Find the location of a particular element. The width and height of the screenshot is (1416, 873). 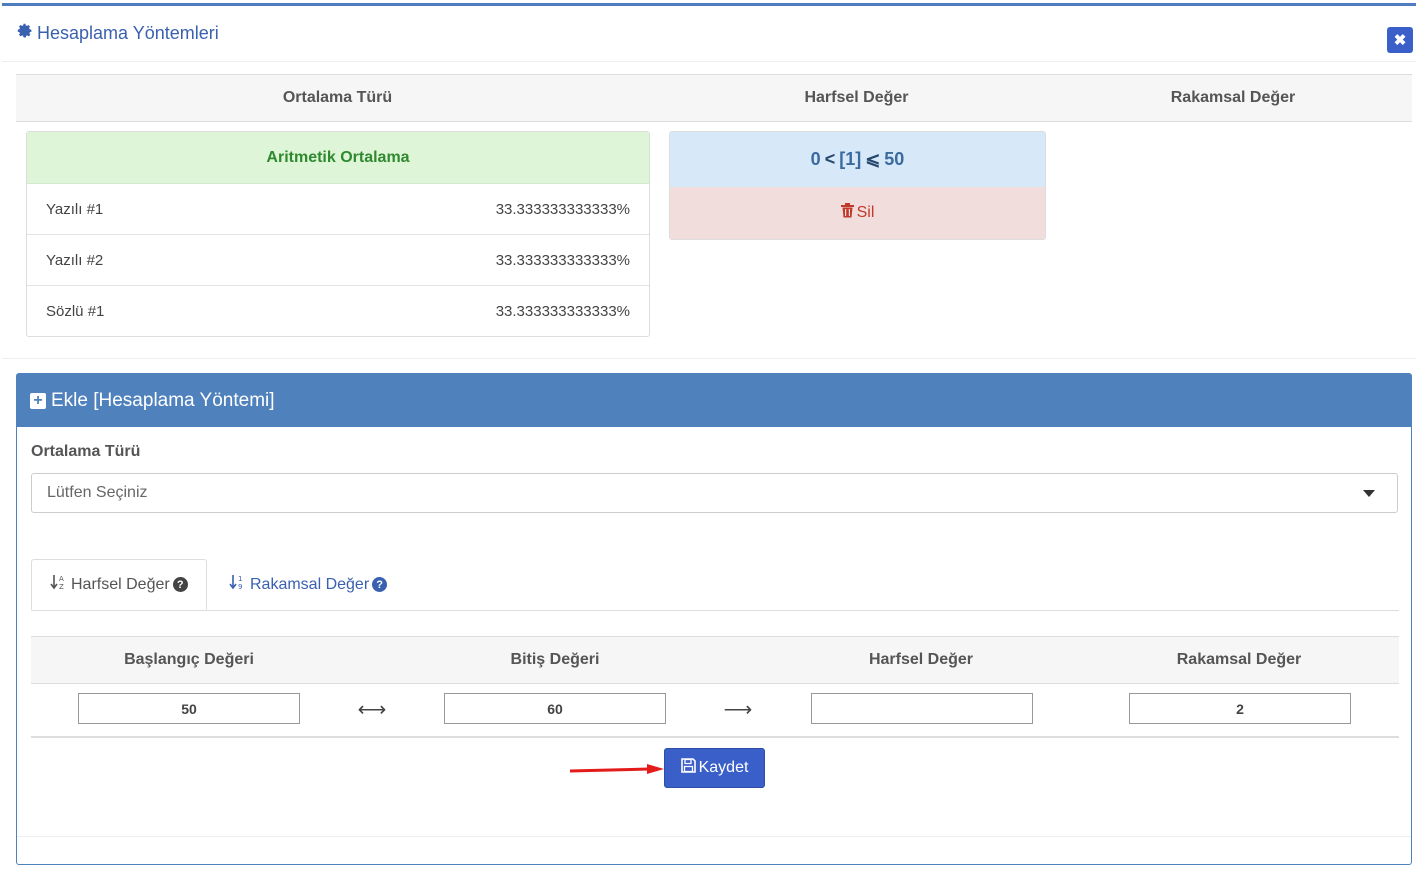

modal-title: Hesaplama Yöntemleri is located at coordinates (117, 33).